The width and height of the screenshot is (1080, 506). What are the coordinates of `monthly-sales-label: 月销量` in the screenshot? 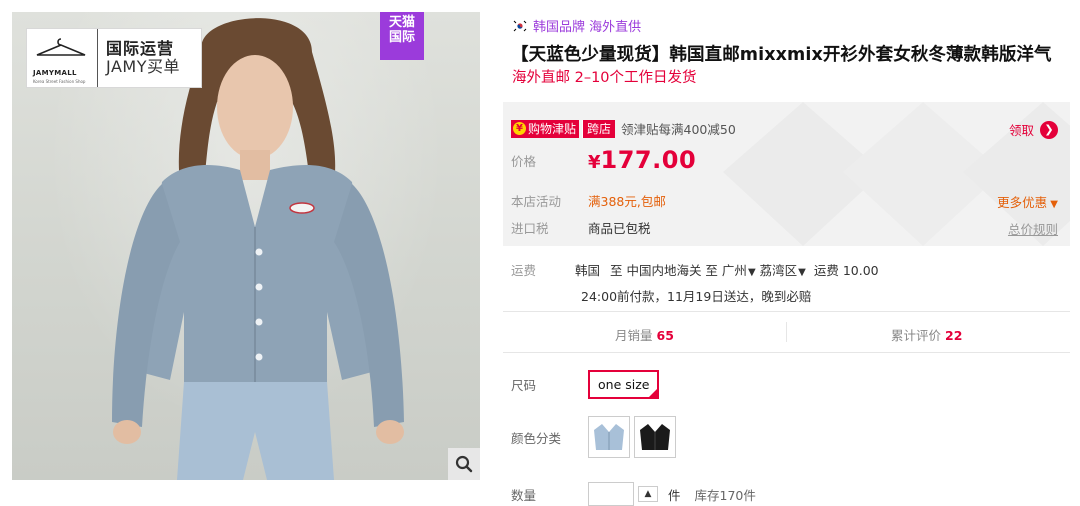 It's located at (634, 335).